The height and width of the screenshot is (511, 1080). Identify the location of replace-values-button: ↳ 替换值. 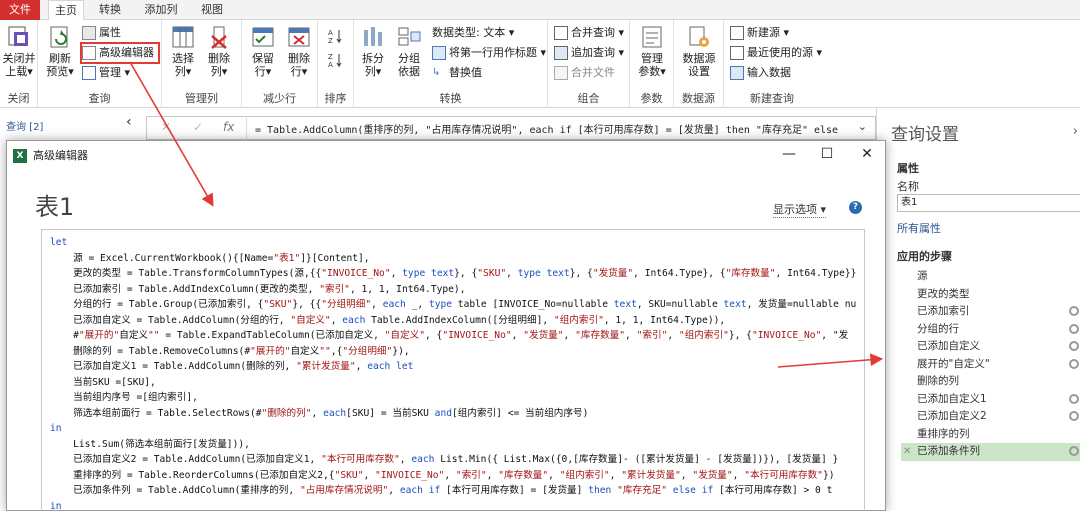
(457, 73).